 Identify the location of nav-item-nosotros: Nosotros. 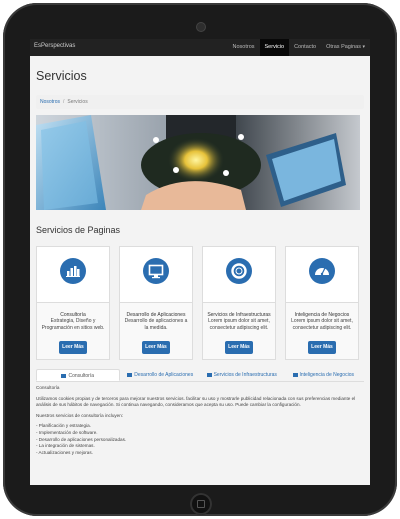
(244, 47).